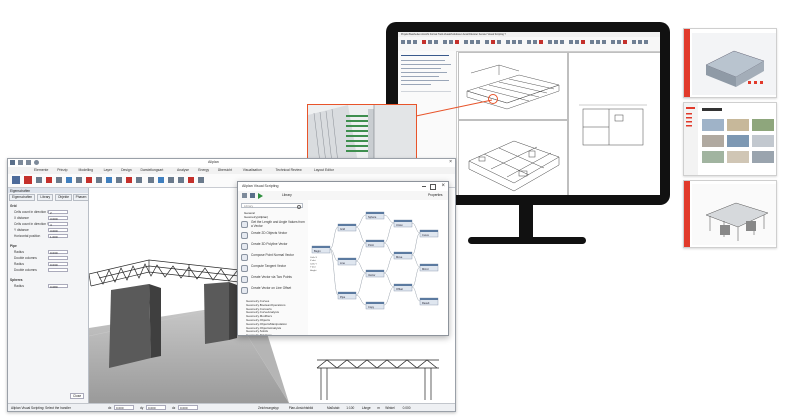 The image size is (800, 420). What do you see at coordinates (273, 279) in the screenshot?
I see `library-node-item: Create Vector via Two Points` at bounding box center [273, 279].